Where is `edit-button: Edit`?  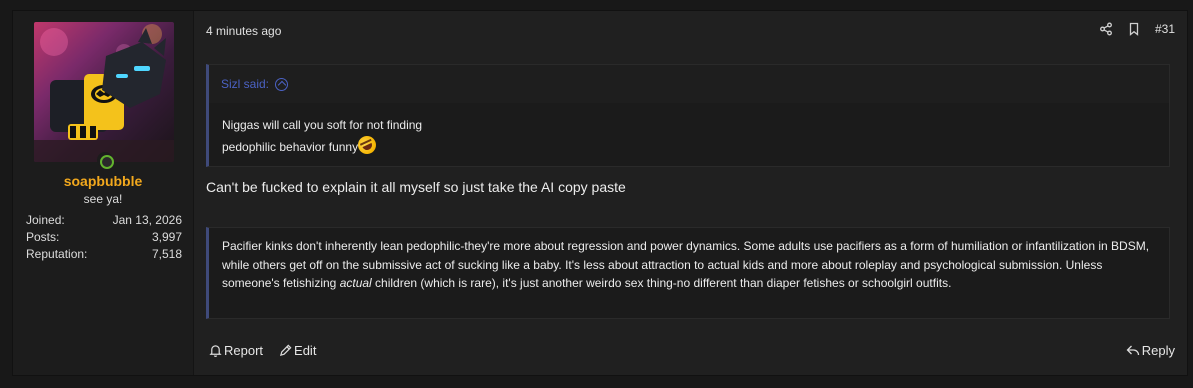
edit-button: Edit is located at coordinates (297, 350).